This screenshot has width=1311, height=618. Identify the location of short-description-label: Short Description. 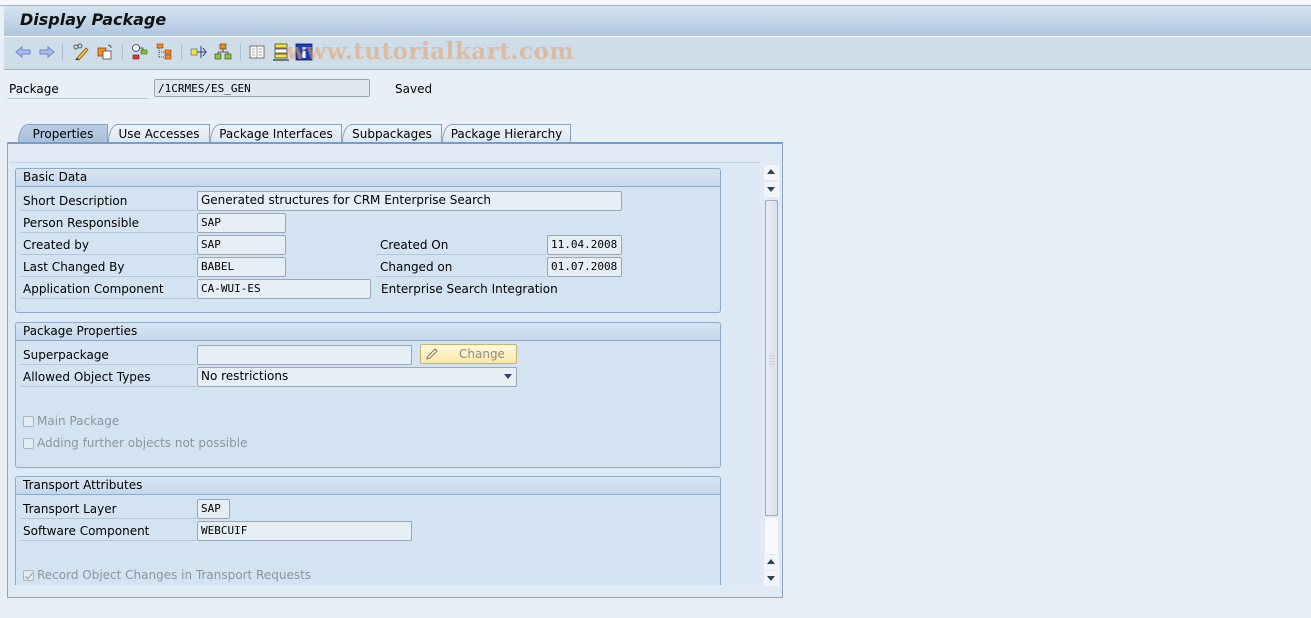
(75, 201).